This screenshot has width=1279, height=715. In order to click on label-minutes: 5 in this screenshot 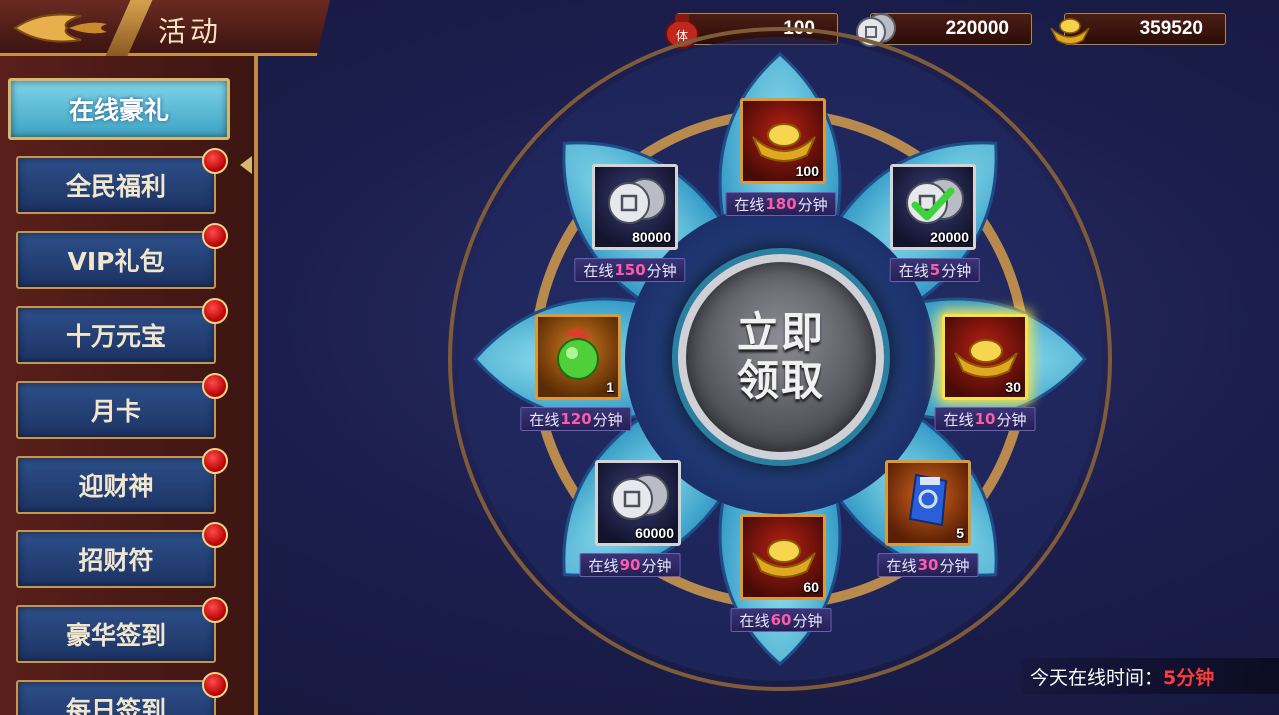, I will do `click(935, 270)`.